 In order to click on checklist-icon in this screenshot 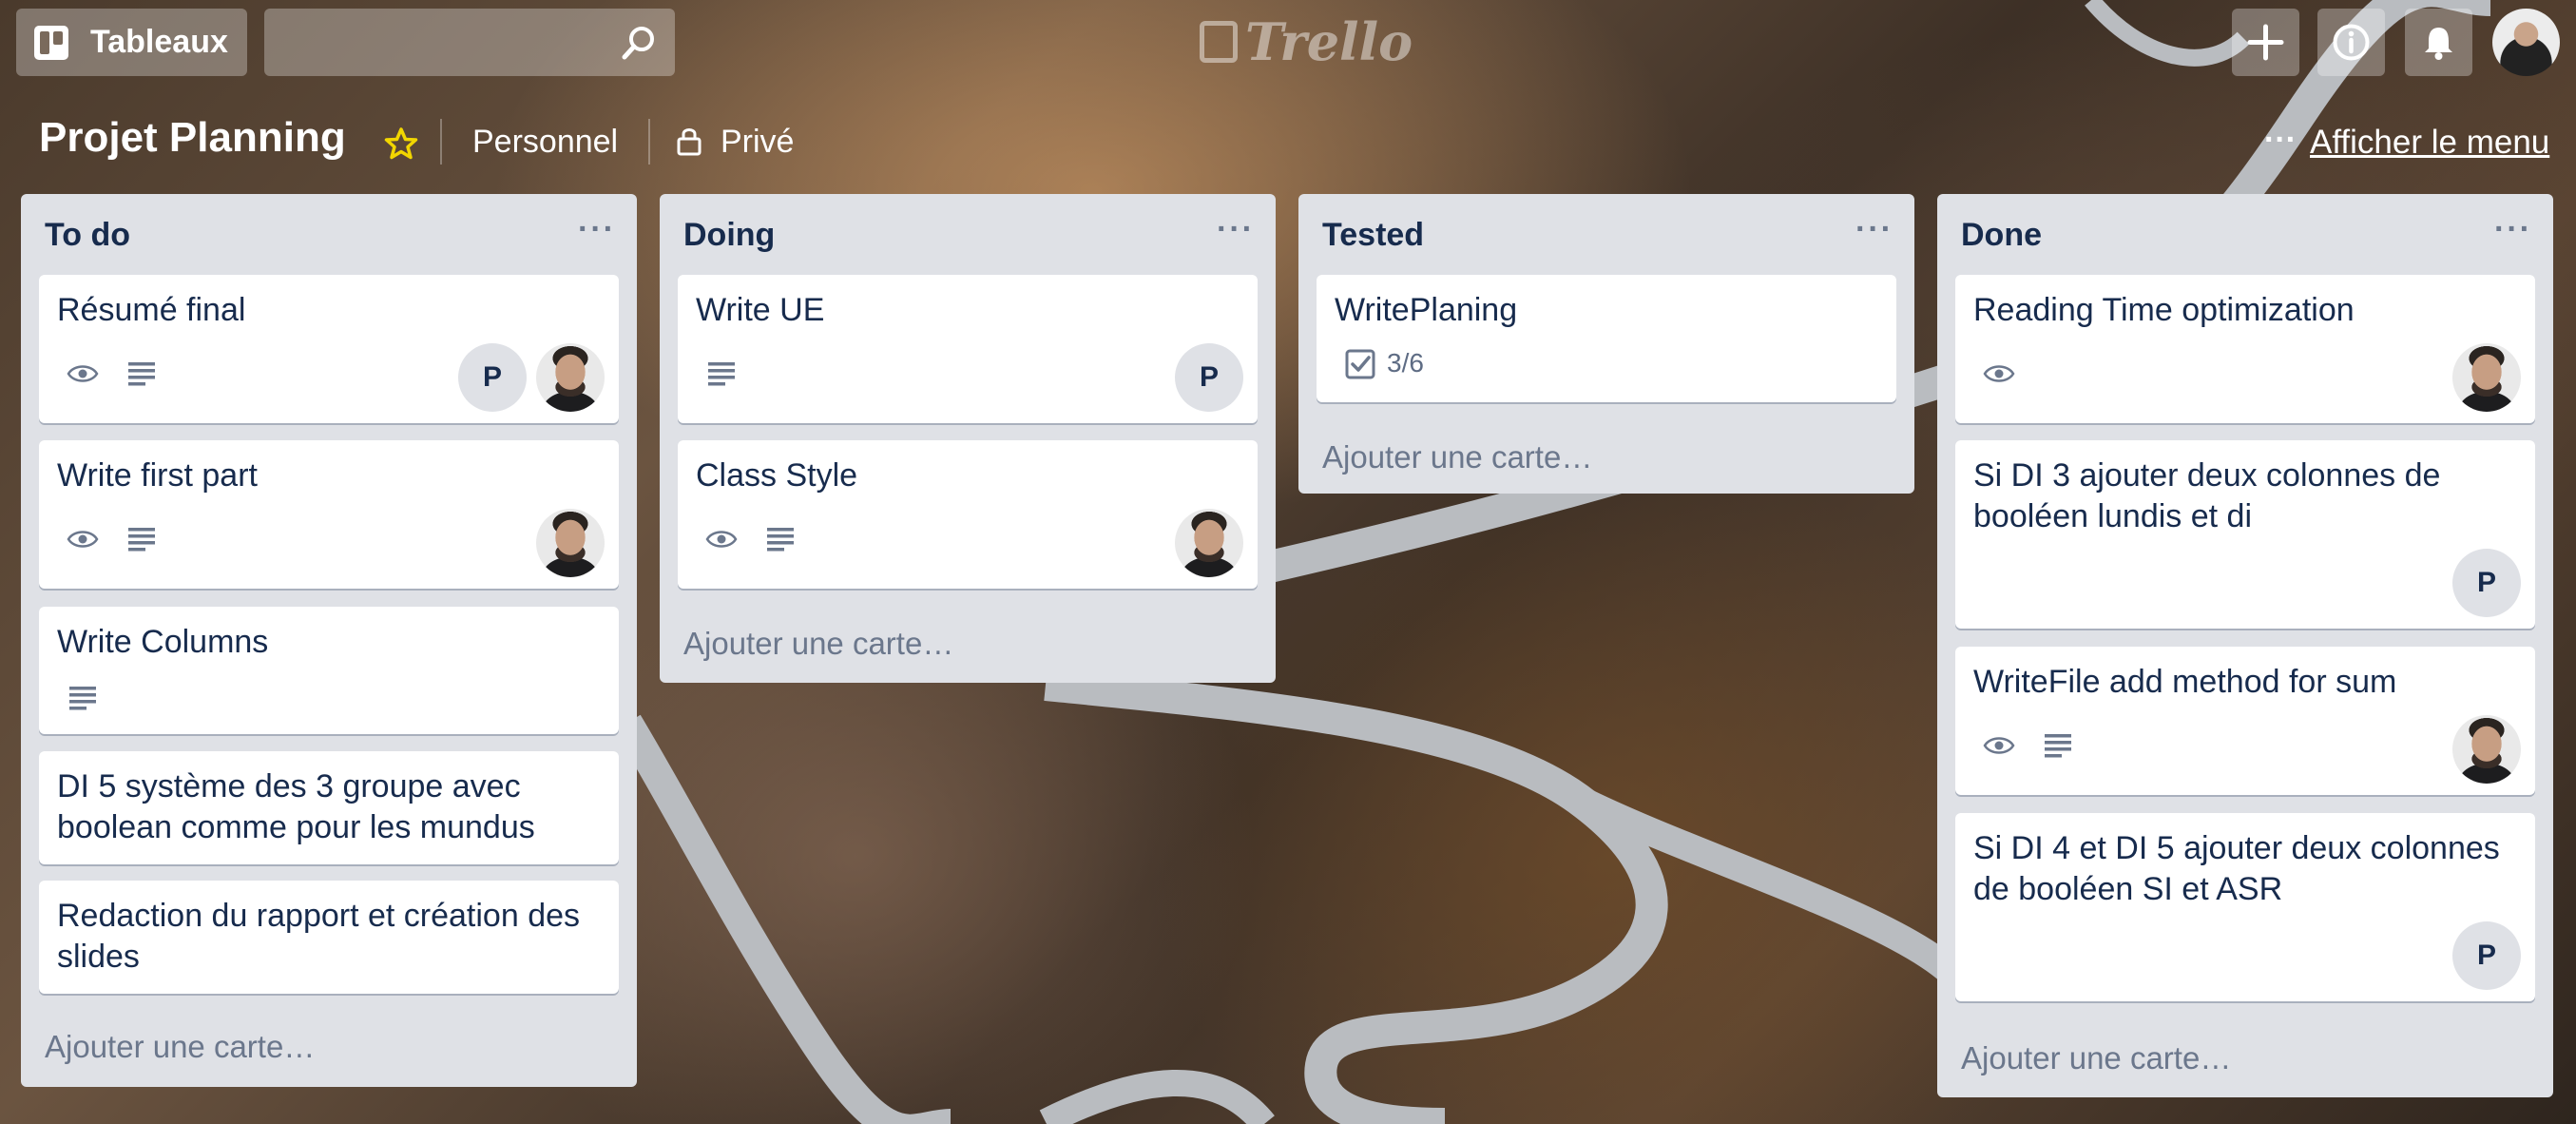, I will do `click(1360, 364)`.